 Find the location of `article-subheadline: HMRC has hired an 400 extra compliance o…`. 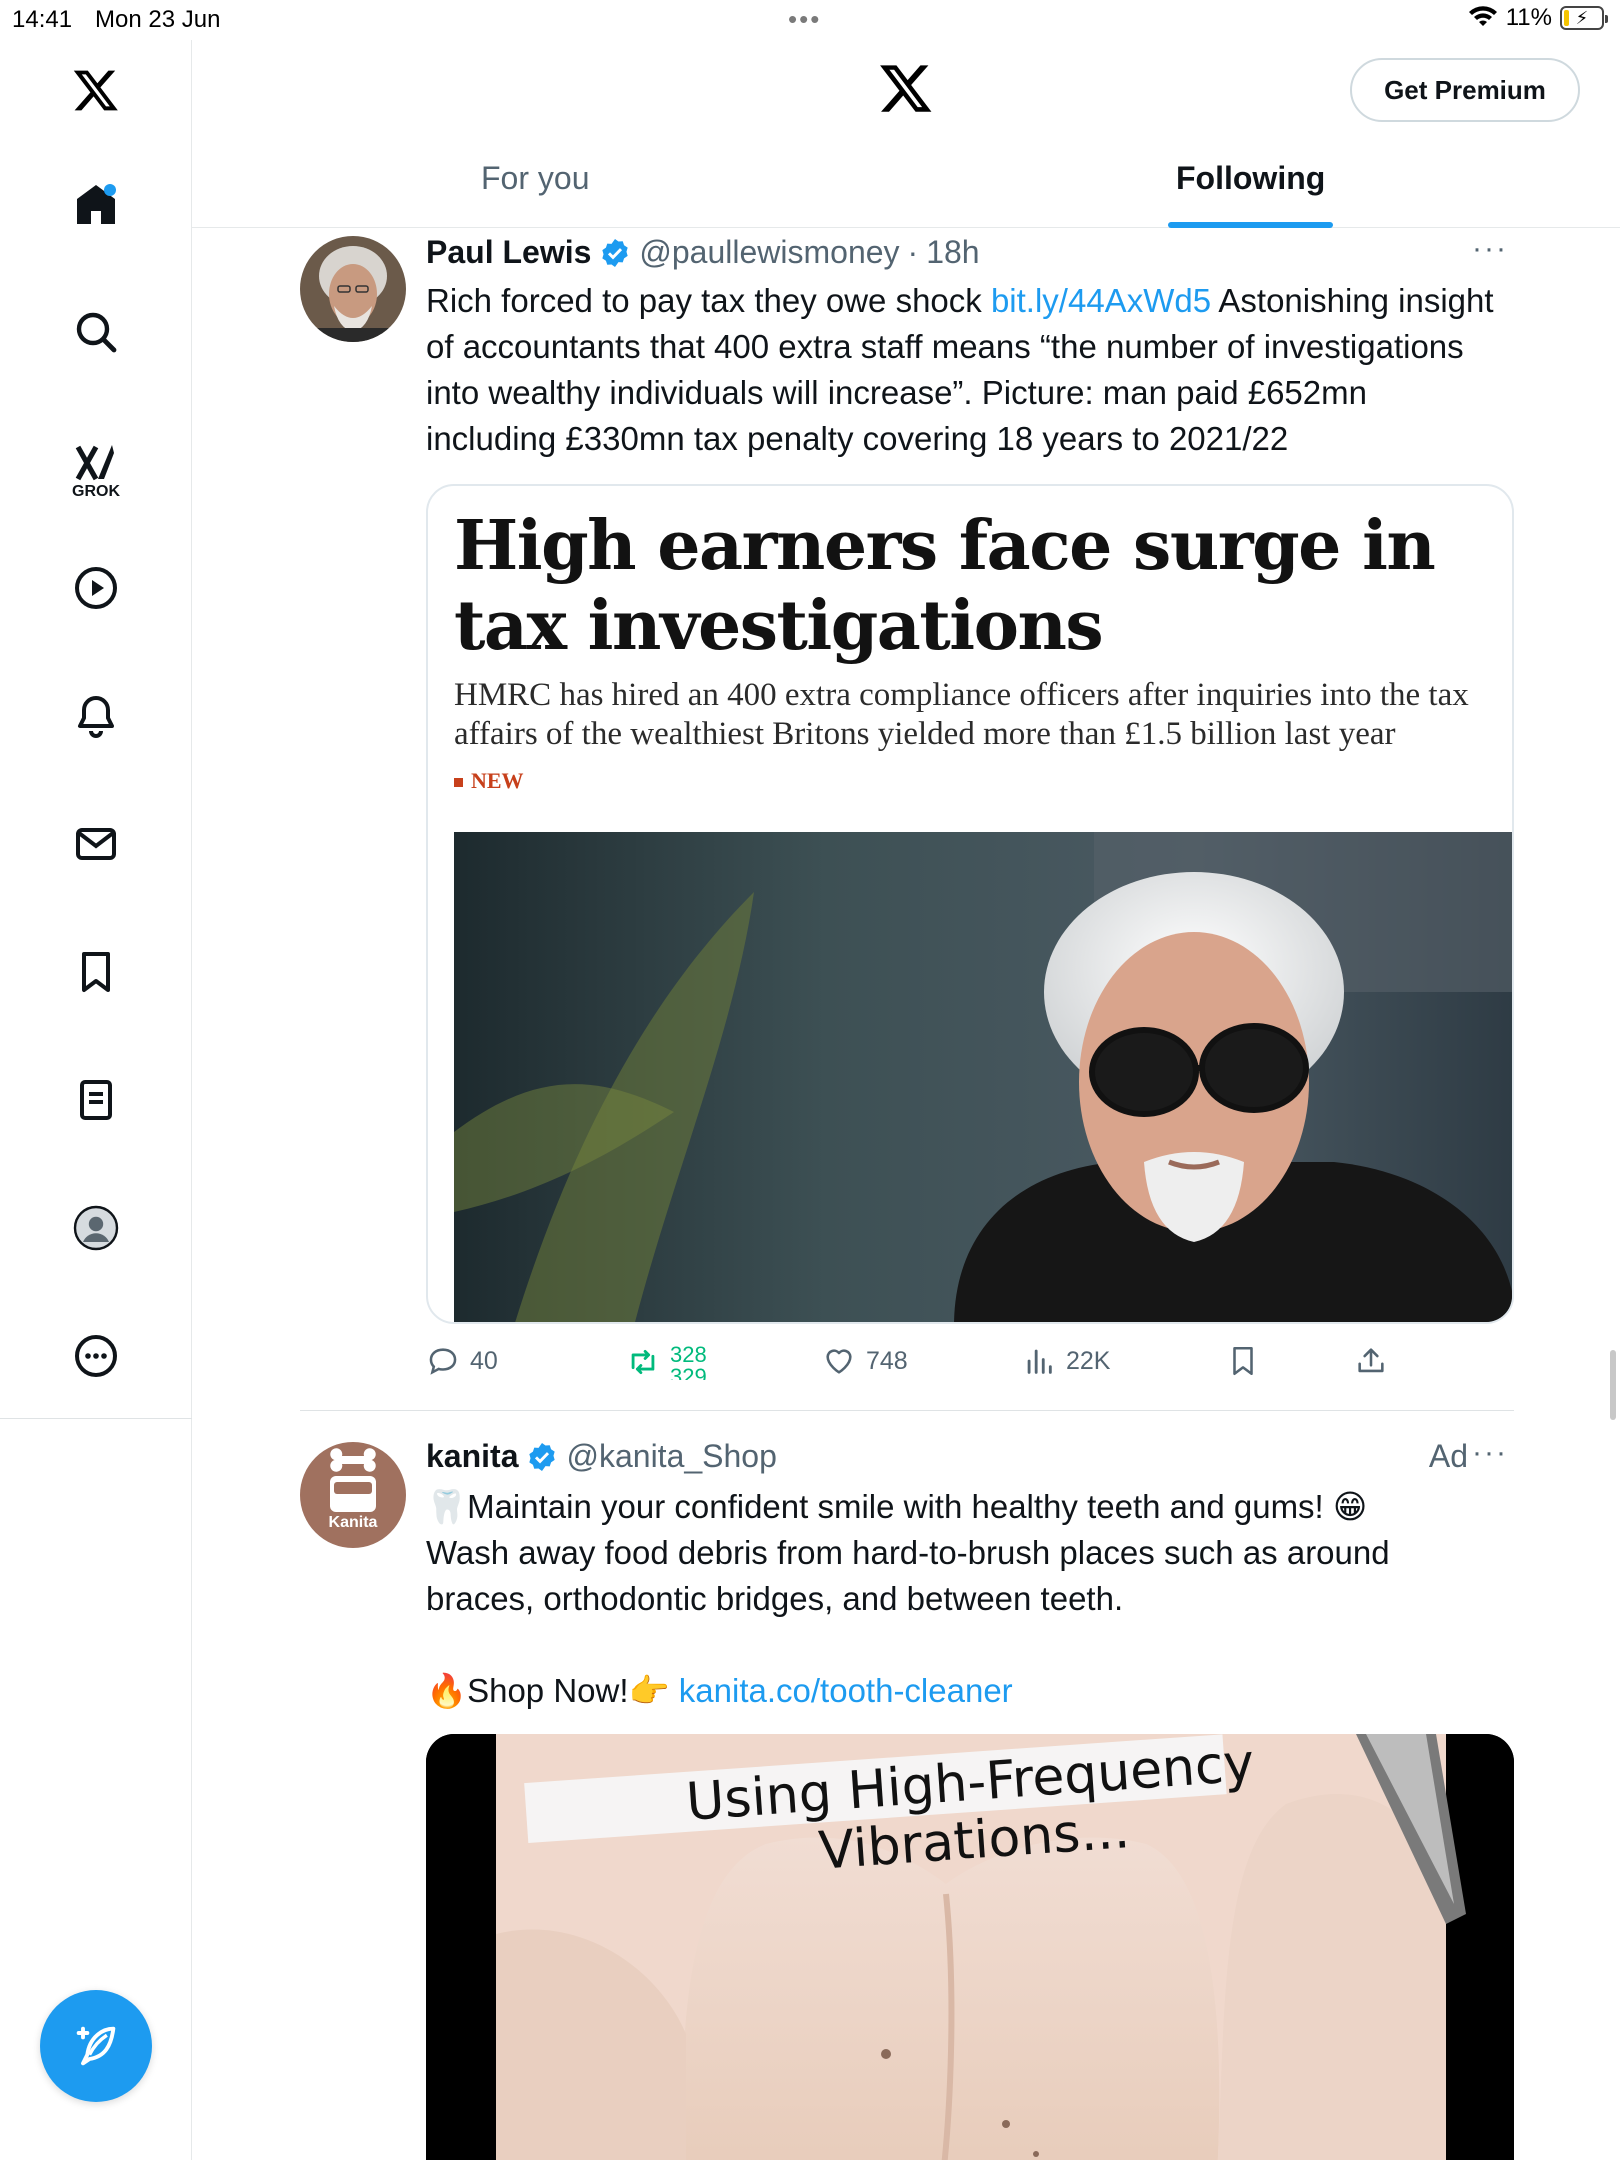

article-subheadline: HMRC has hired an 400 extra compliance o… is located at coordinates (961, 714).